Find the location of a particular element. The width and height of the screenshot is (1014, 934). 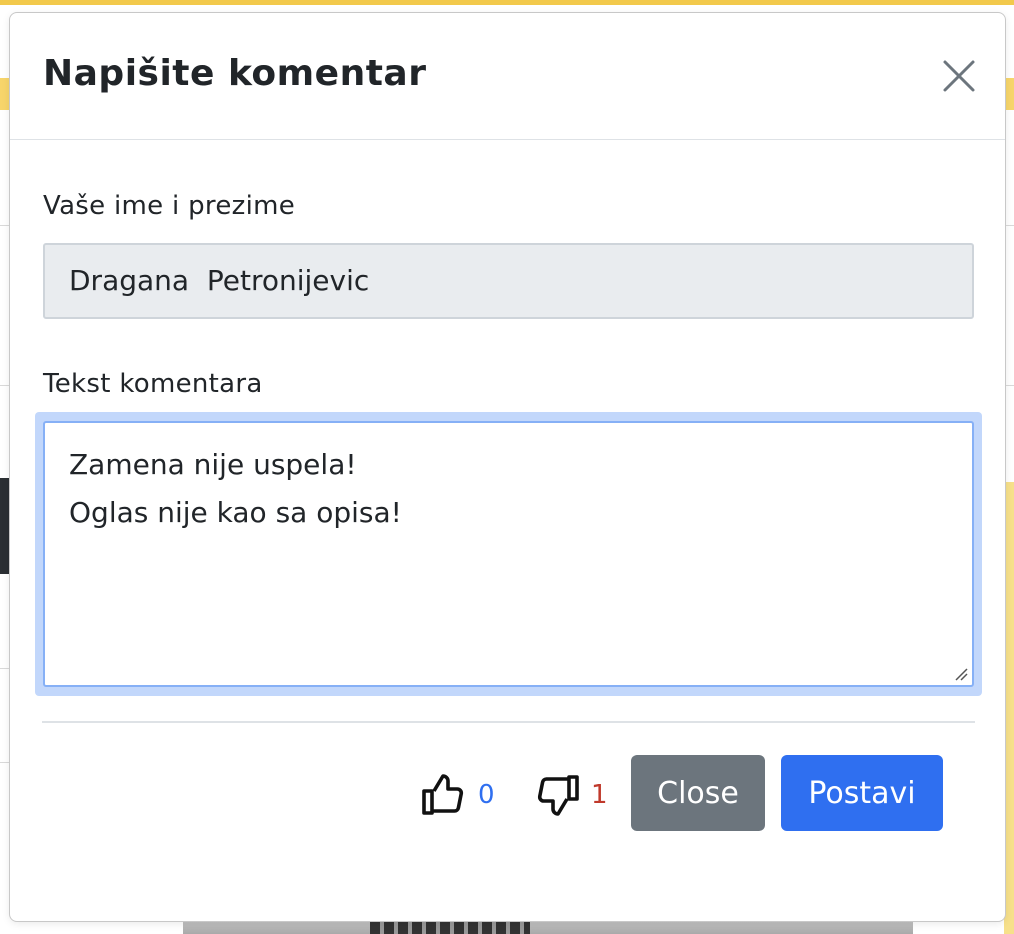

name-label: Vaše ime i prezime is located at coordinates (169, 206).